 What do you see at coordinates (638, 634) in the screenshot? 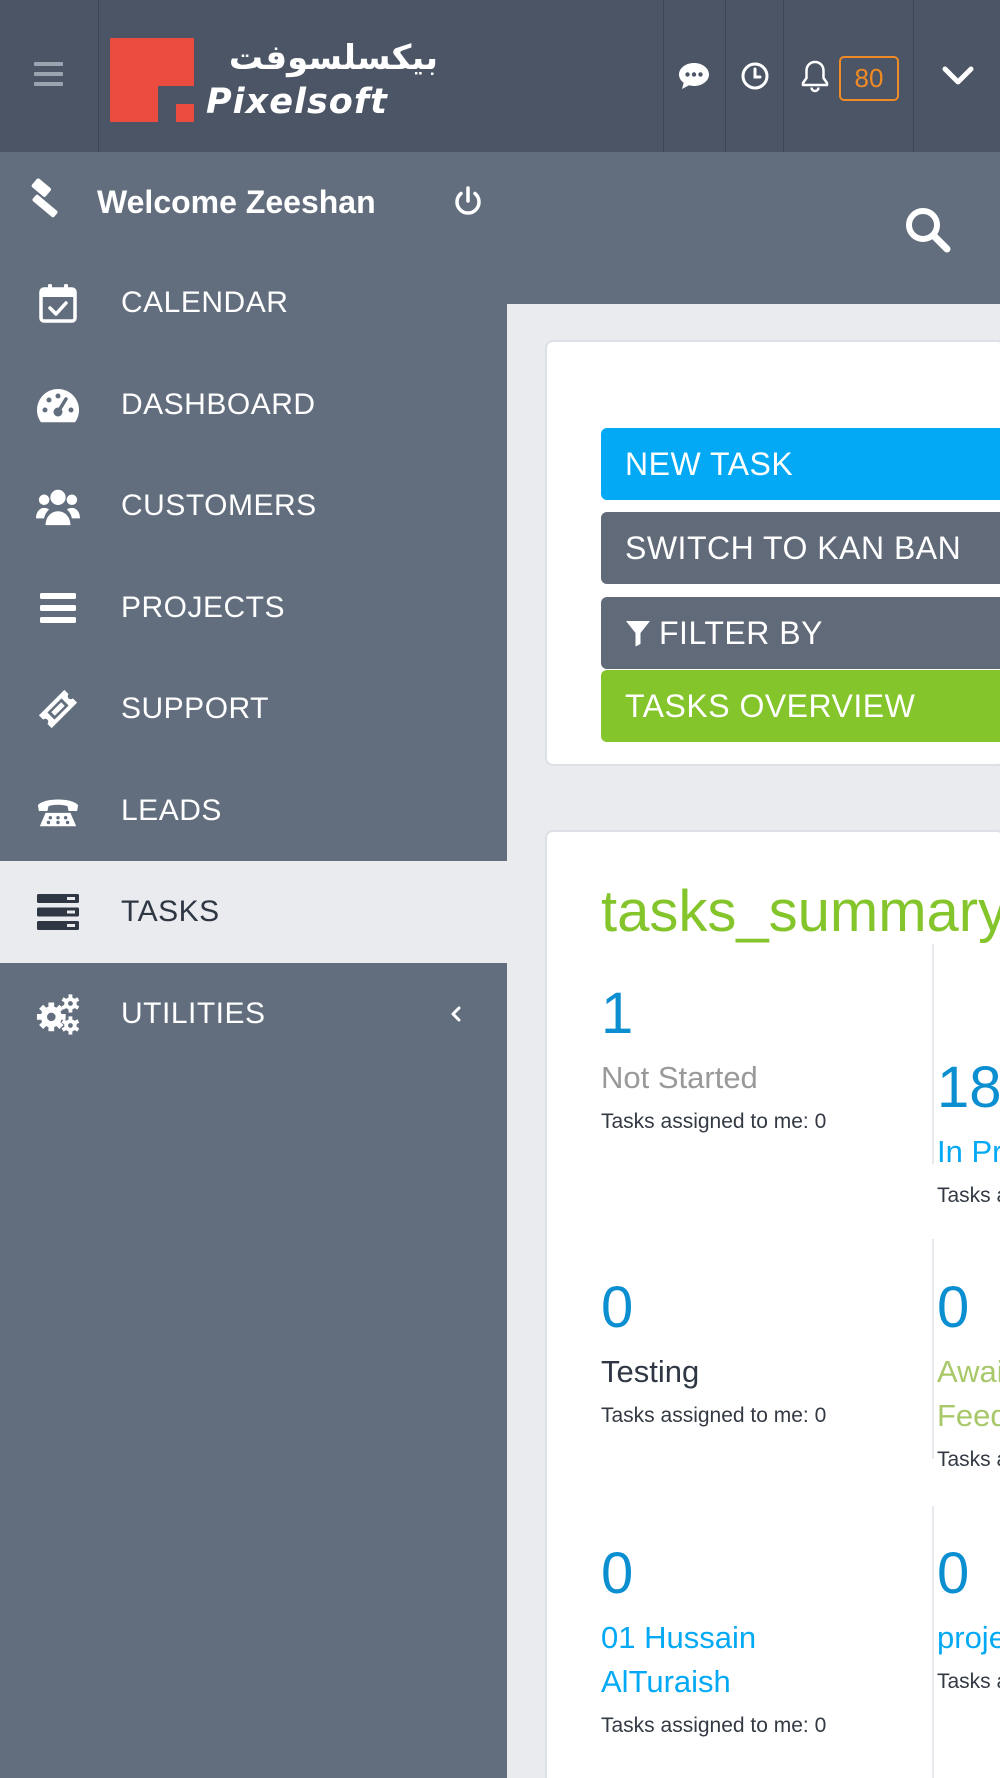
I see `filter-icon` at bounding box center [638, 634].